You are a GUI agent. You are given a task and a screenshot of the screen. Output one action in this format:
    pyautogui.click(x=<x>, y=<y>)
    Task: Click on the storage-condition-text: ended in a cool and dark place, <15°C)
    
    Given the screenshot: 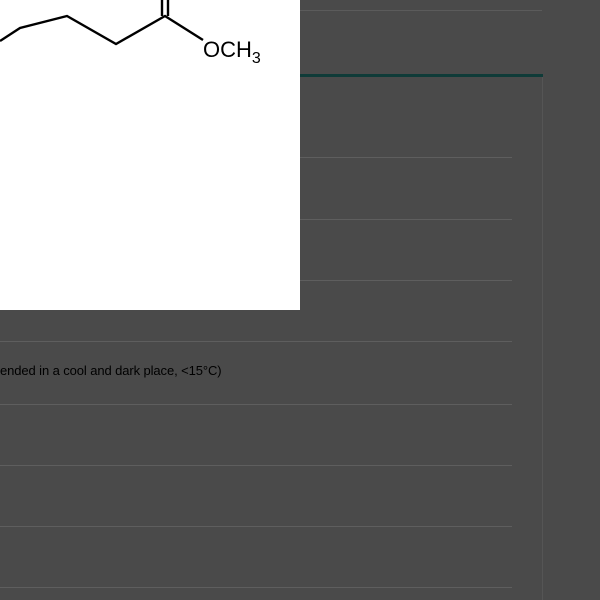 What is the action you would take?
    pyautogui.click(x=111, y=370)
    